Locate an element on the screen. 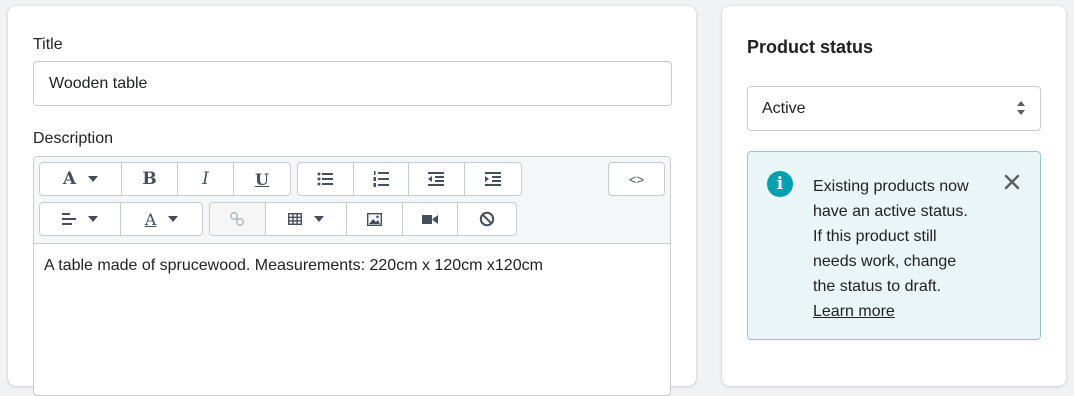 This screenshot has height=396, width=1074. html-toggle-button: <> is located at coordinates (636, 179).